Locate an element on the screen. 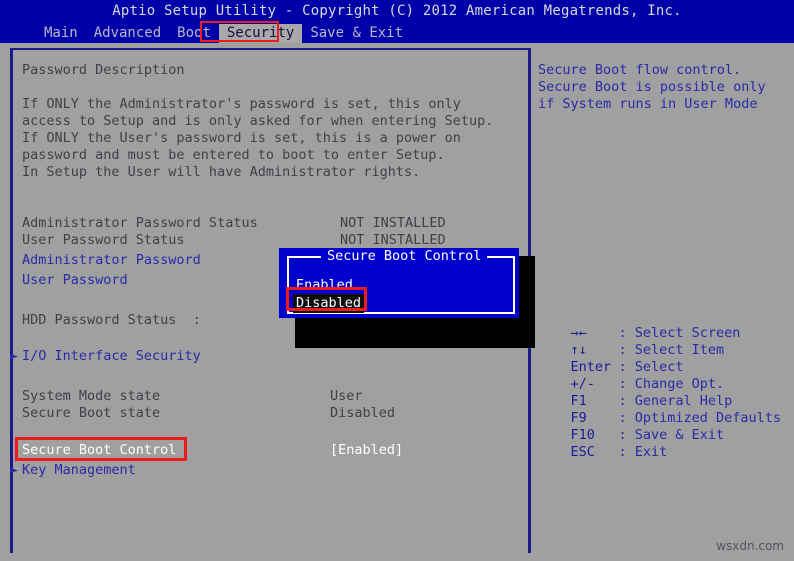  row-label-administrator-password-status: Administrator Password Status is located at coordinates (140, 223).